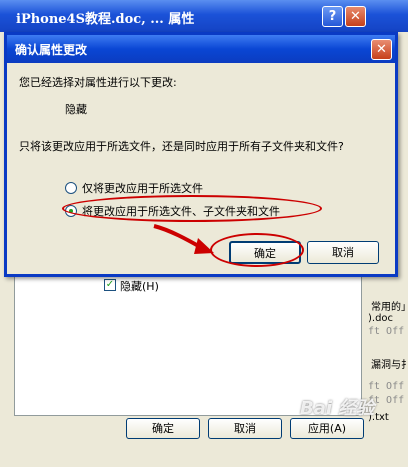 The height and width of the screenshot is (467, 408). Describe the element at coordinates (142, 188) in the screenshot. I see `radio-selected-only-label: 仅将更改应用于所选文件` at that location.